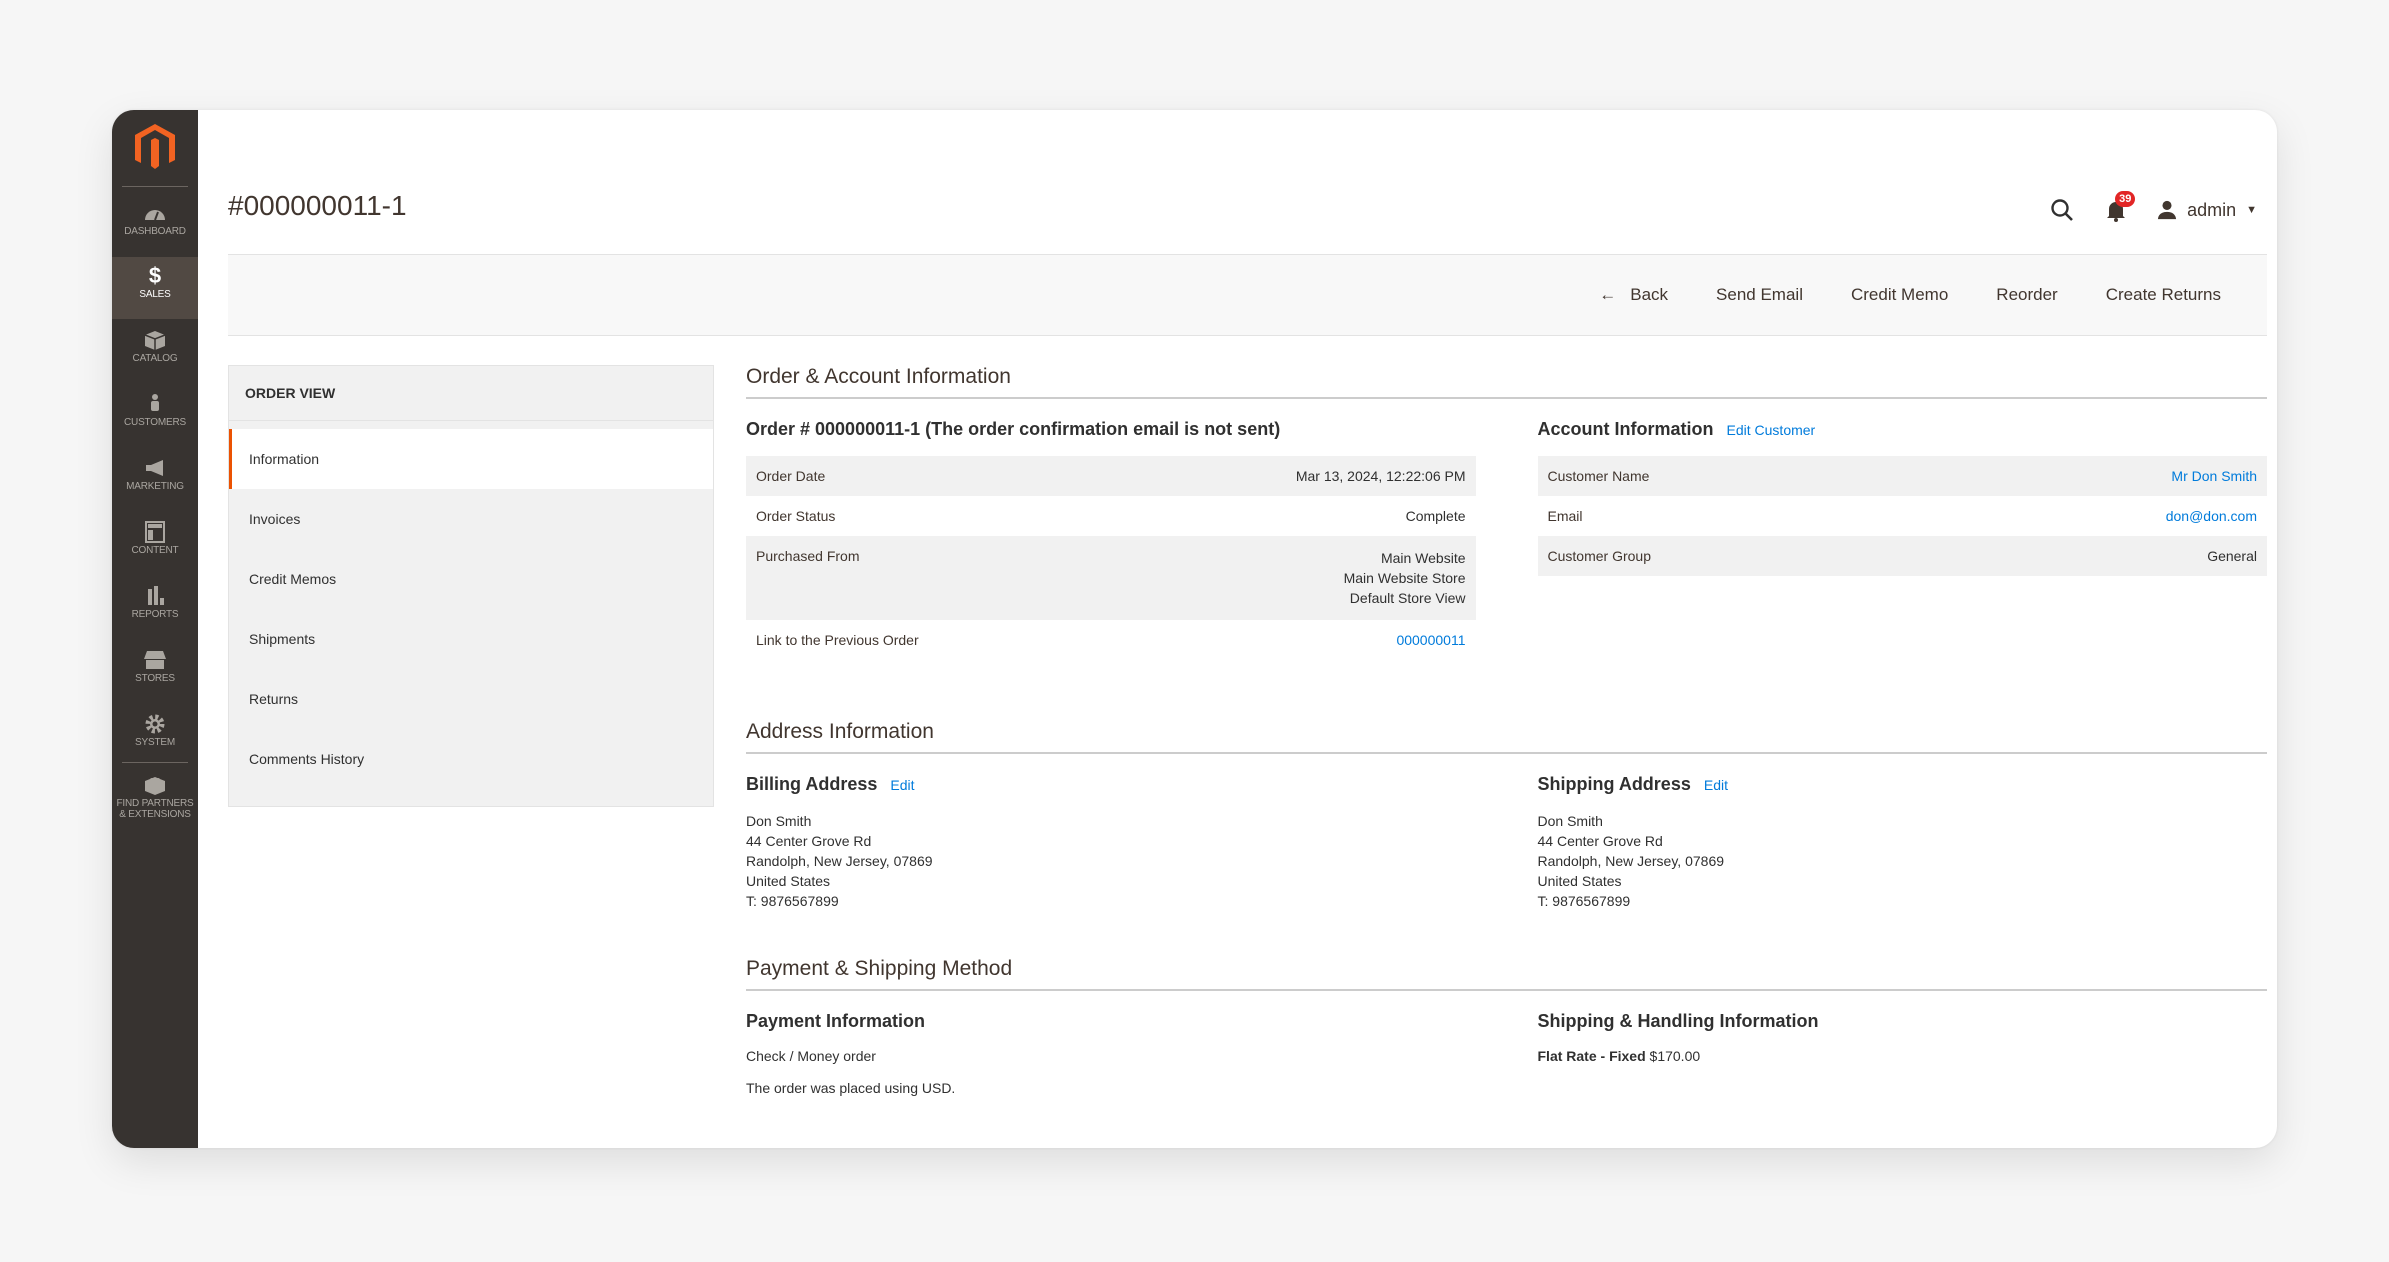 This screenshot has width=2389, height=1262. I want to click on customer-group-value: General, so click(2094, 556).